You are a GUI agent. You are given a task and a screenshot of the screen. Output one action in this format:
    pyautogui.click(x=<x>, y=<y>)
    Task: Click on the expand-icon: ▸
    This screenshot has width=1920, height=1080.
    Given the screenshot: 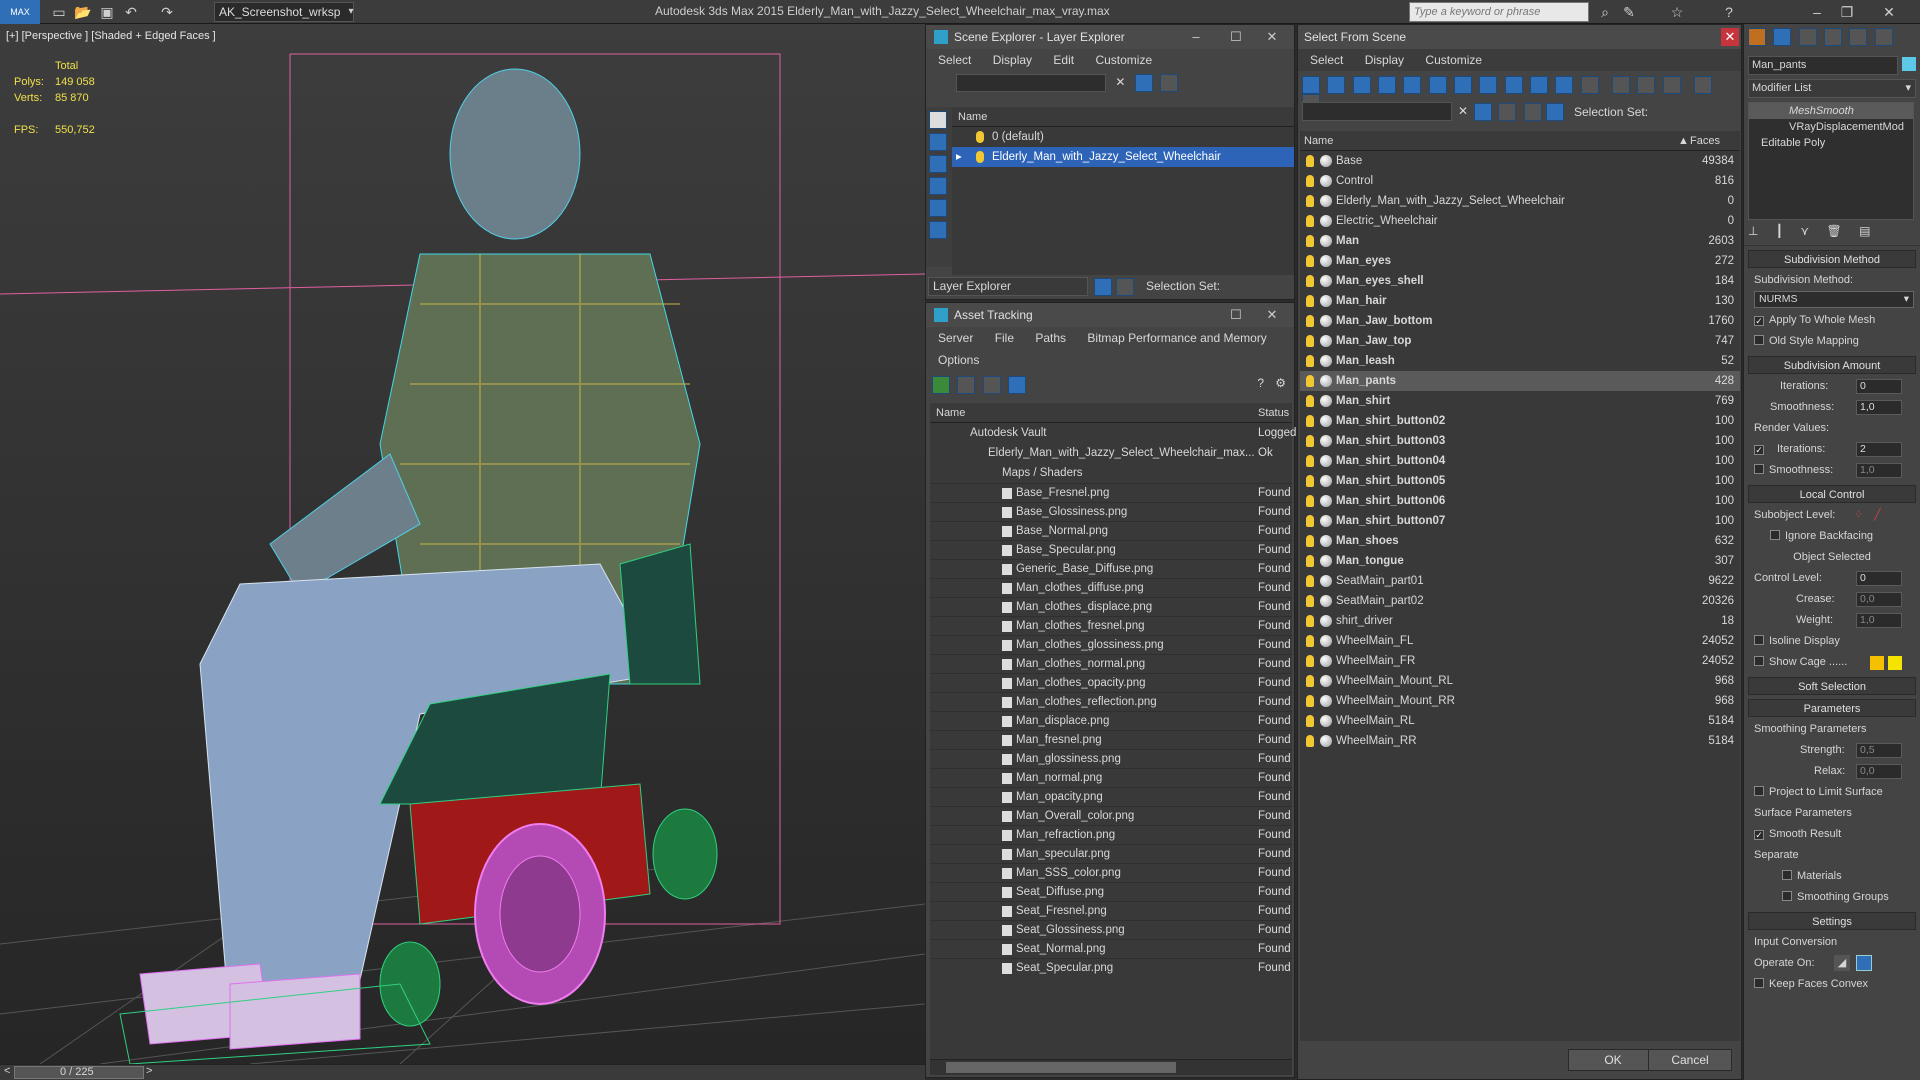 What is the action you would take?
    pyautogui.click(x=959, y=157)
    